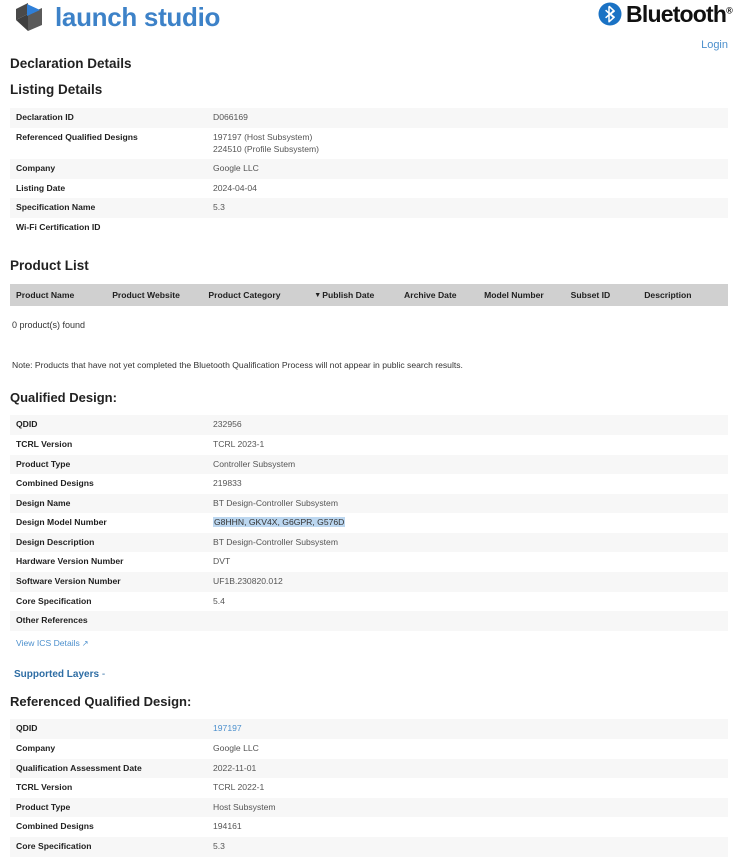 The width and height of the screenshot is (738, 857). What do you see at coordinates (369, 582) in the screenshot?
I see `table-row: Software Version Number UF1B.230820.012` at bounding box center [369, 582].